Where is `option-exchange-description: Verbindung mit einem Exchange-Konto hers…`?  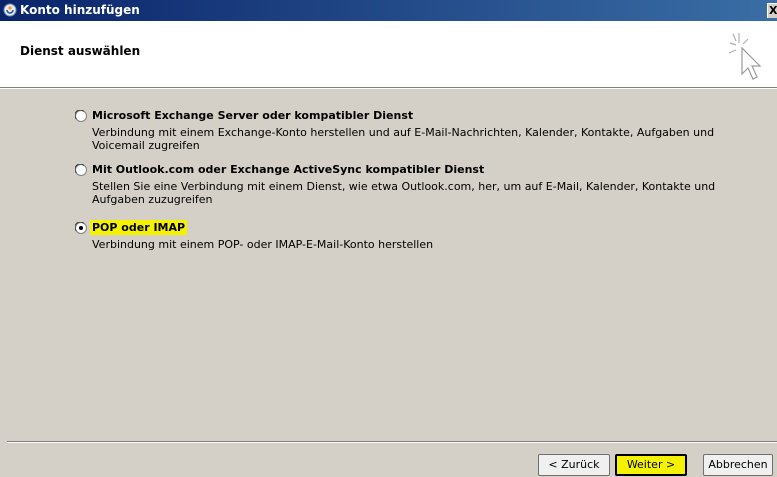
option-exchange-description: Verbindung mit einem Exchange-Konto hers… is located at coordinates (403, 139).